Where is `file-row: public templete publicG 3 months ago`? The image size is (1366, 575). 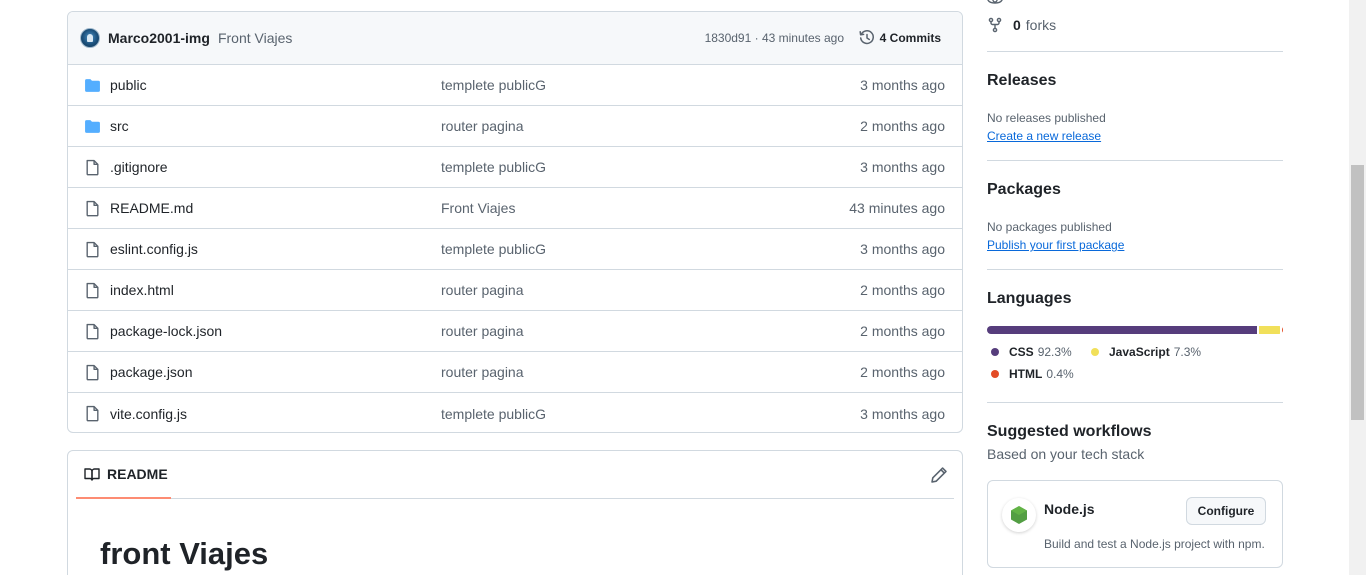 file-row: public templete publicG 3 months ago is located at coordinates (515, 85).